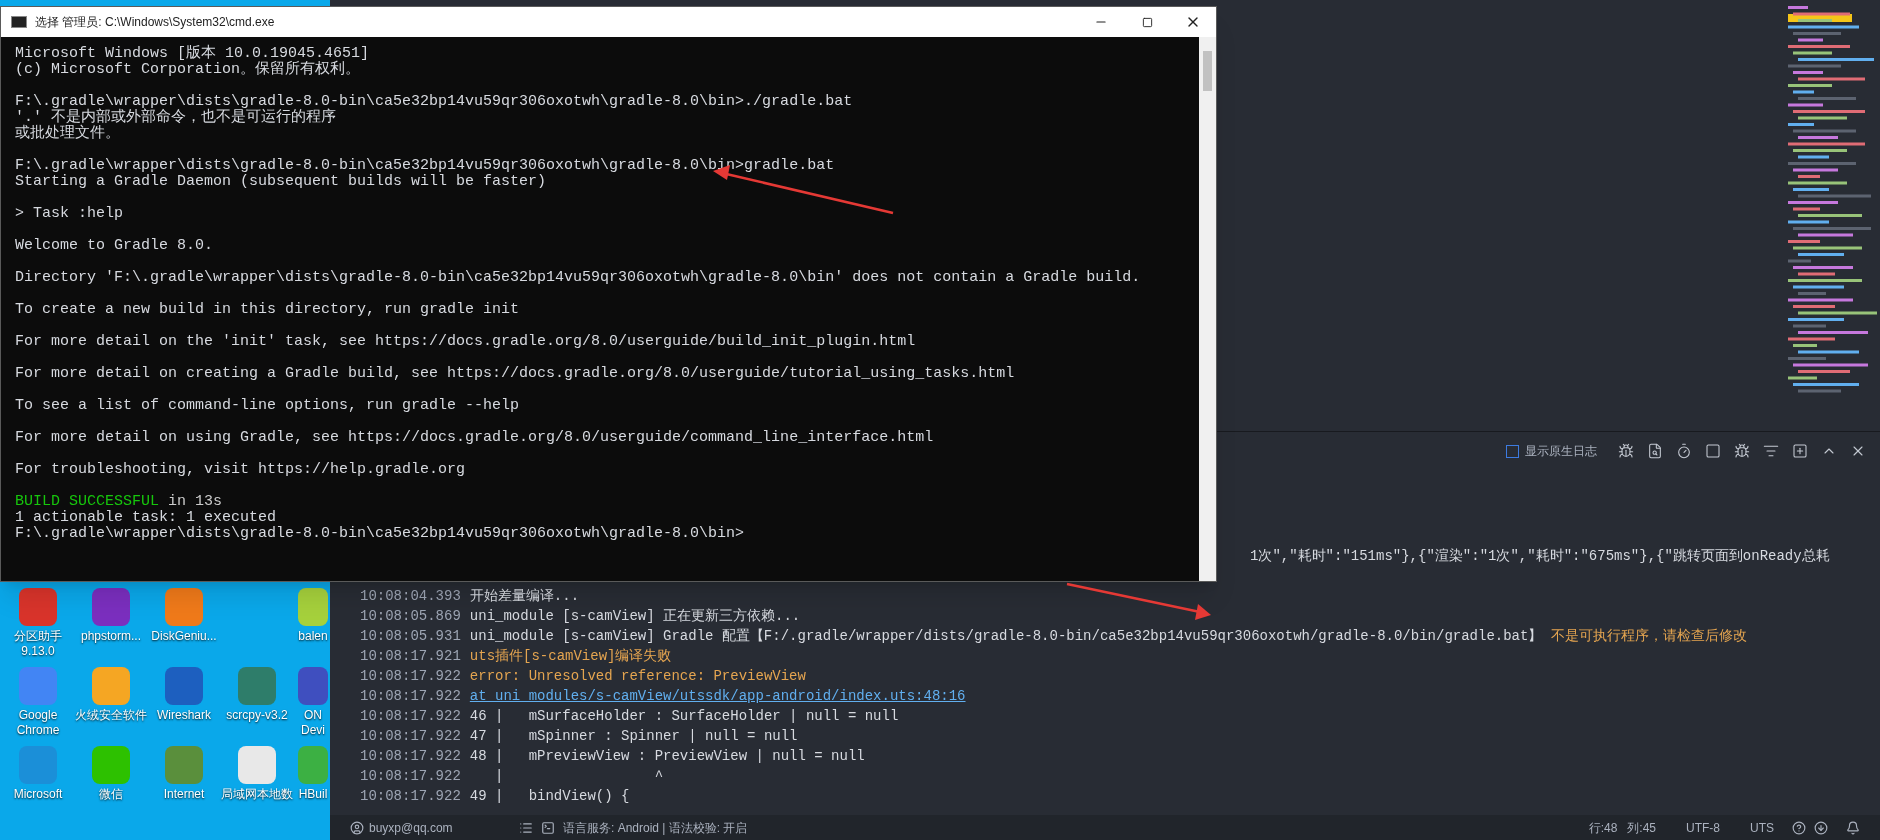 This screenshot has width=1880, height=840. I want to click on console-line: For troubleshooting, visit https://help.gradle.org, so click(241, 469).